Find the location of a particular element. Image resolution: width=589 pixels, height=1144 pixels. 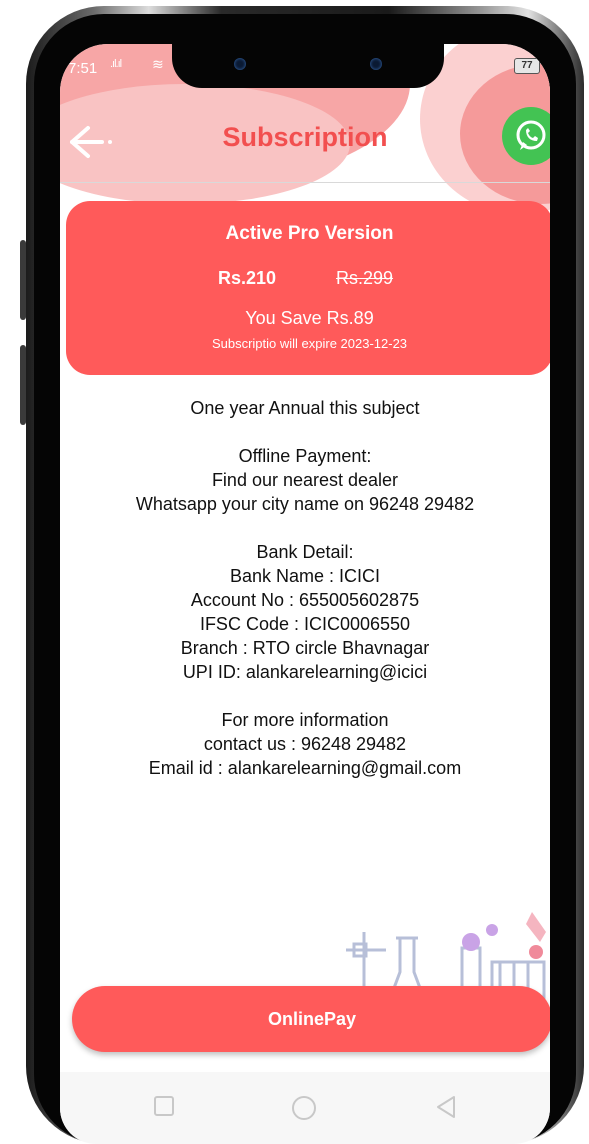

bank-name: Bank Name : ICICI is located at coordinates (305, 576).